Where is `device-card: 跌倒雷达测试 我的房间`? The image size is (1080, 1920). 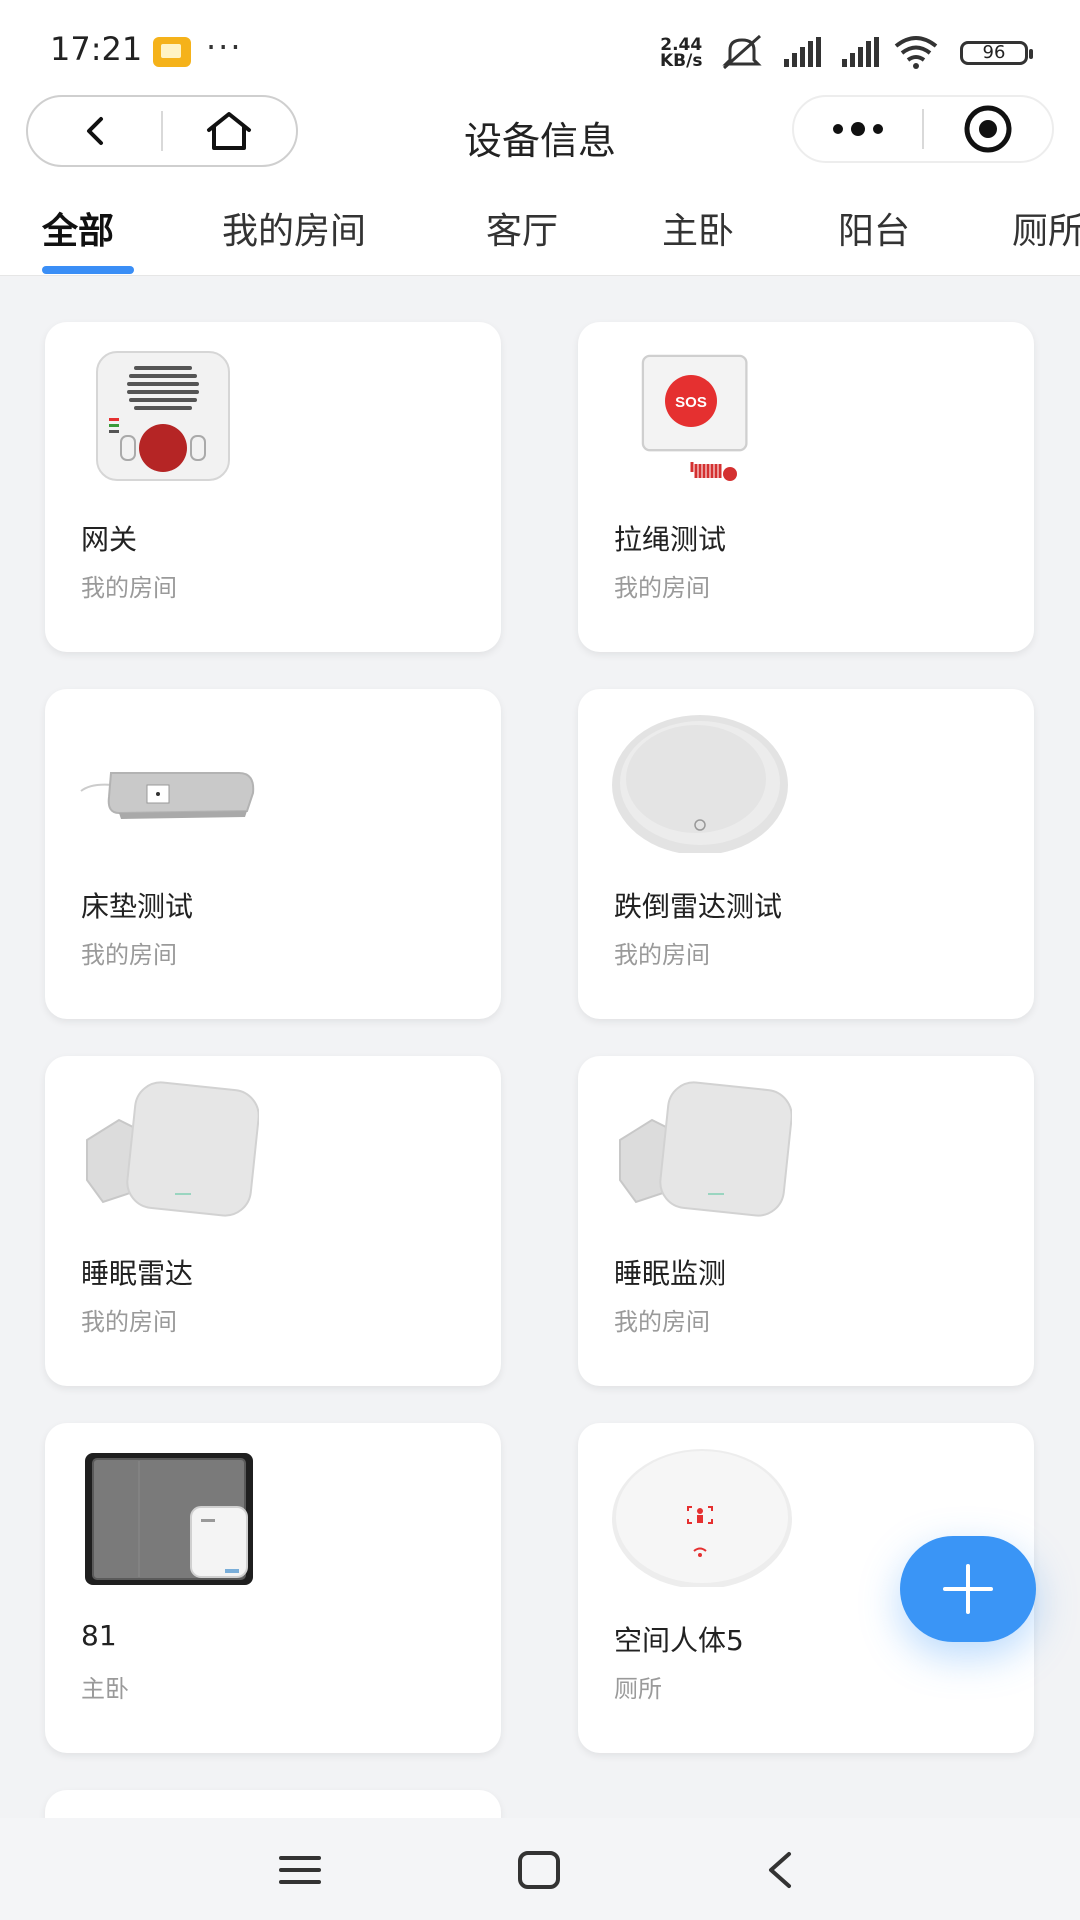
device-card: 跌倒雷达测试 我的房间 is located at coordinates (806, 854).